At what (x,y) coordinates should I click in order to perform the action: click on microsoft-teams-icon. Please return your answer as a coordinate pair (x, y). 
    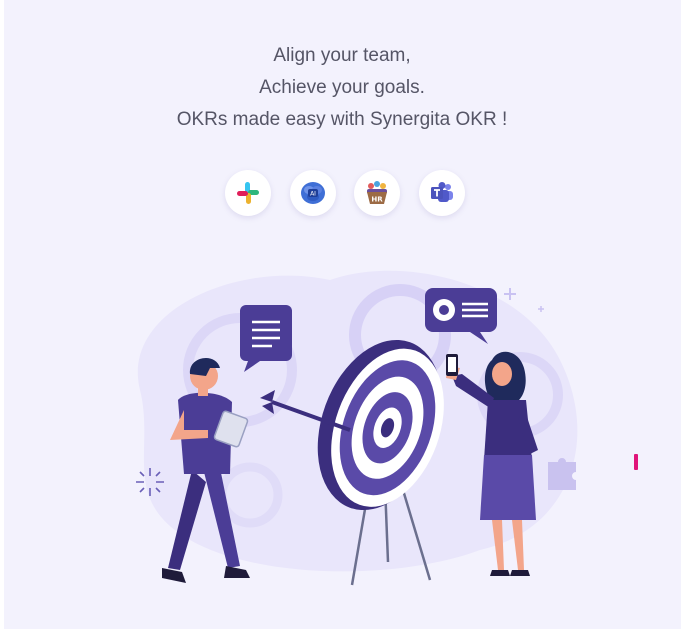
    Looking at the image, I should click on (441, 192).